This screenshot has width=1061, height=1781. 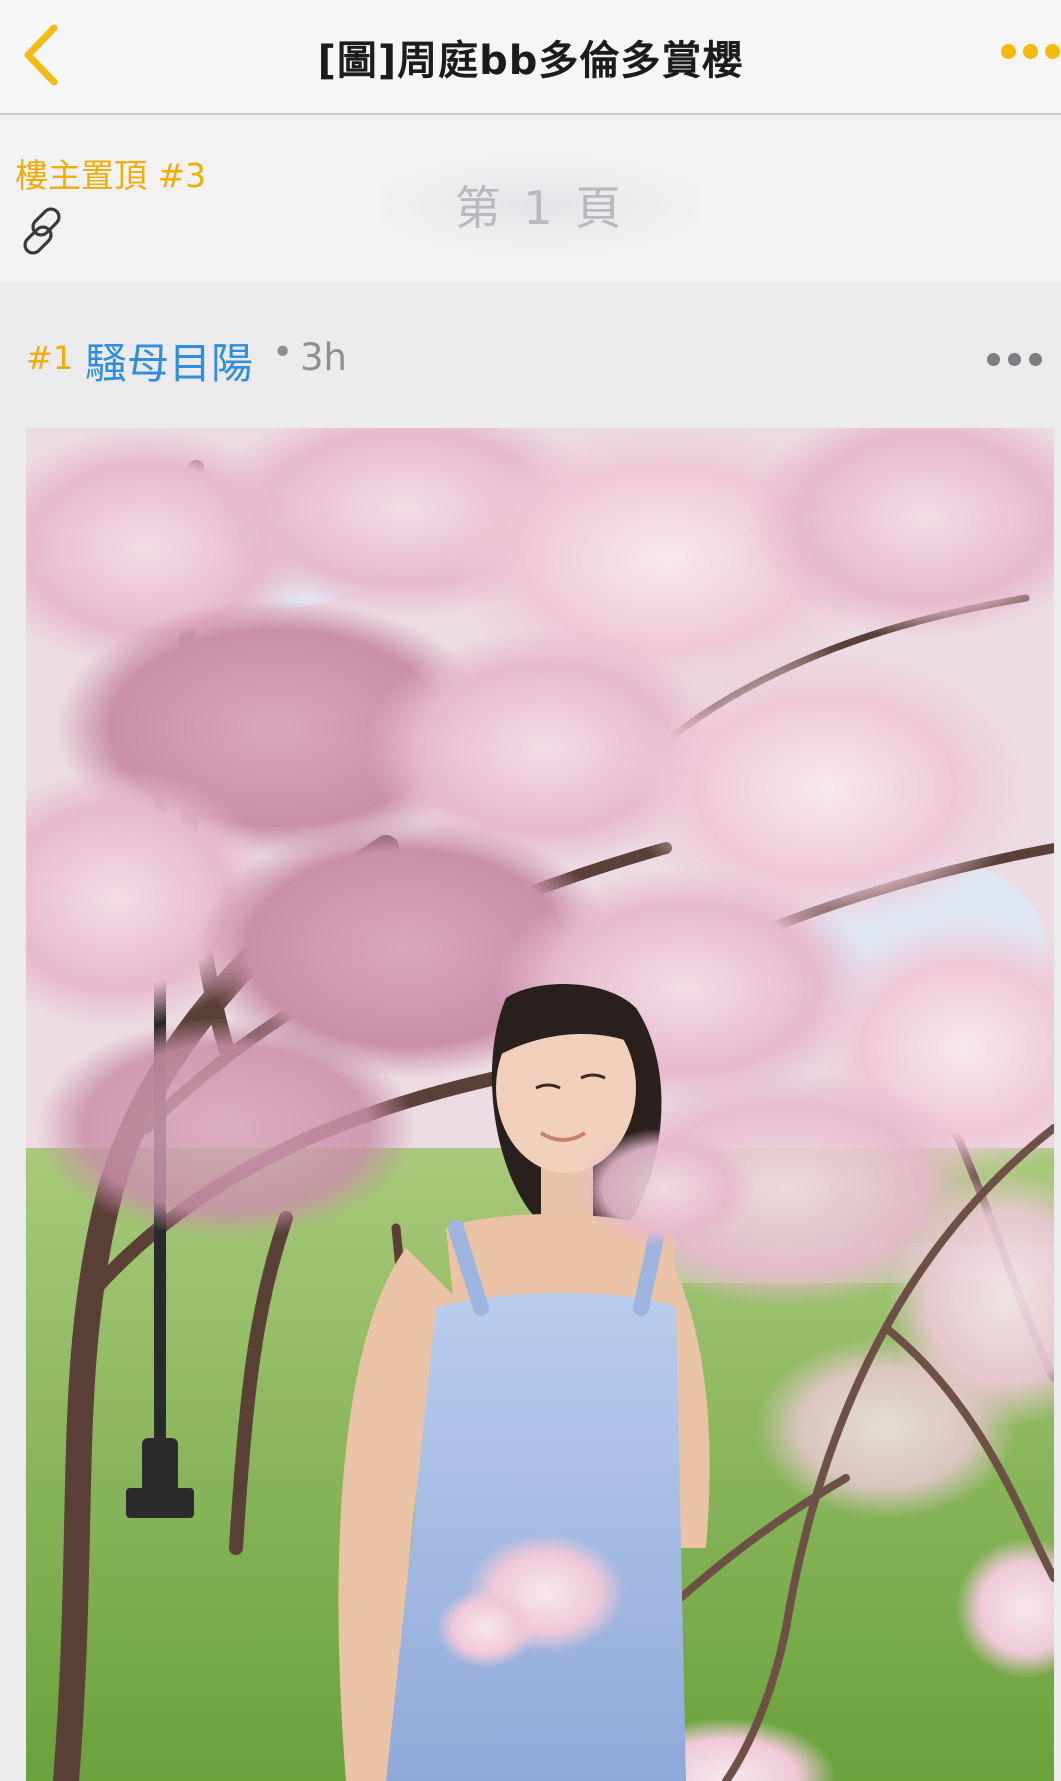 What do you see at coordinates (110, 173) in the screenshot?
I see `pinned-post-link: 樓主置頂 #3` at bounding box center [110, 173].